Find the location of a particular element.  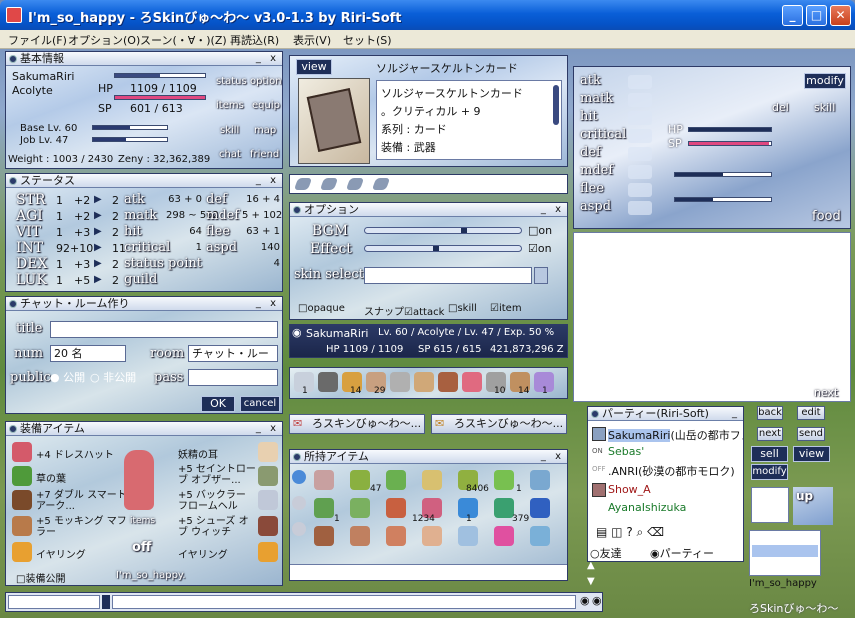

opaque-checkbox: □opaque is located at coordinates (321, 308).